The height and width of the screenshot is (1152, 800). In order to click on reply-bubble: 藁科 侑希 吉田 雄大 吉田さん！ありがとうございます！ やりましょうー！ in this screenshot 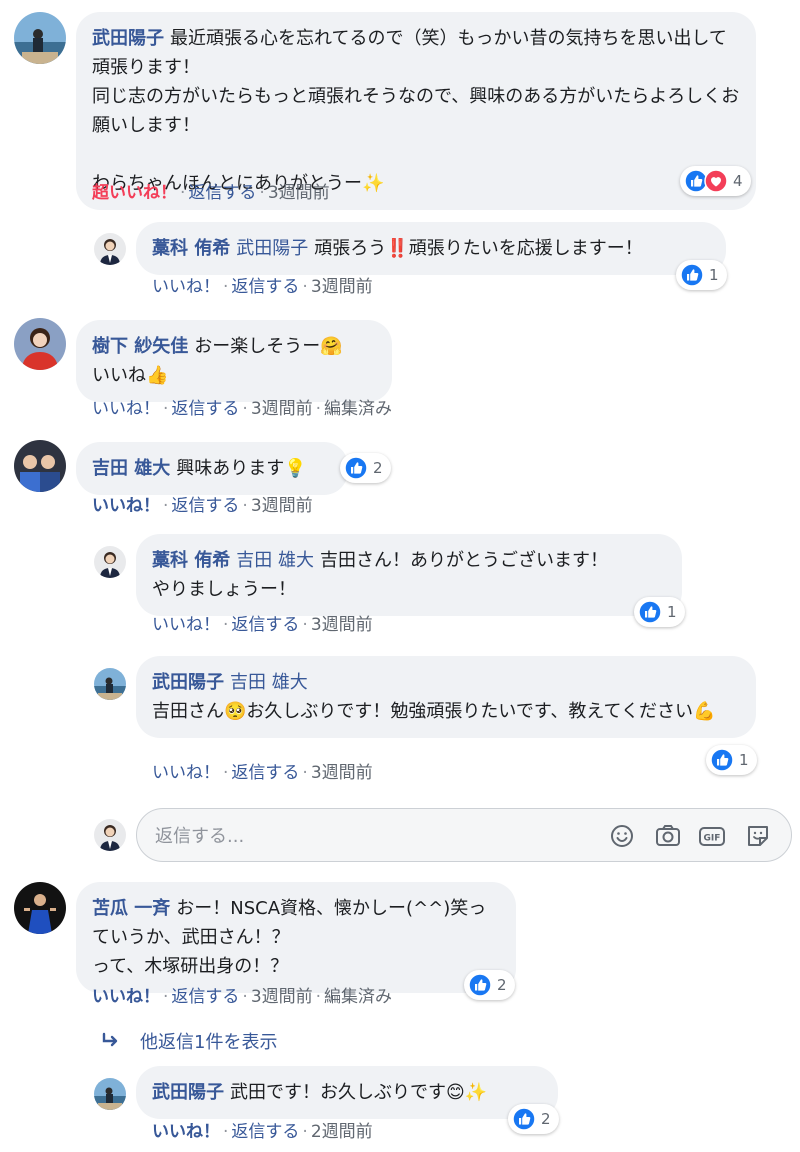, I will do `click(409, 575)`.